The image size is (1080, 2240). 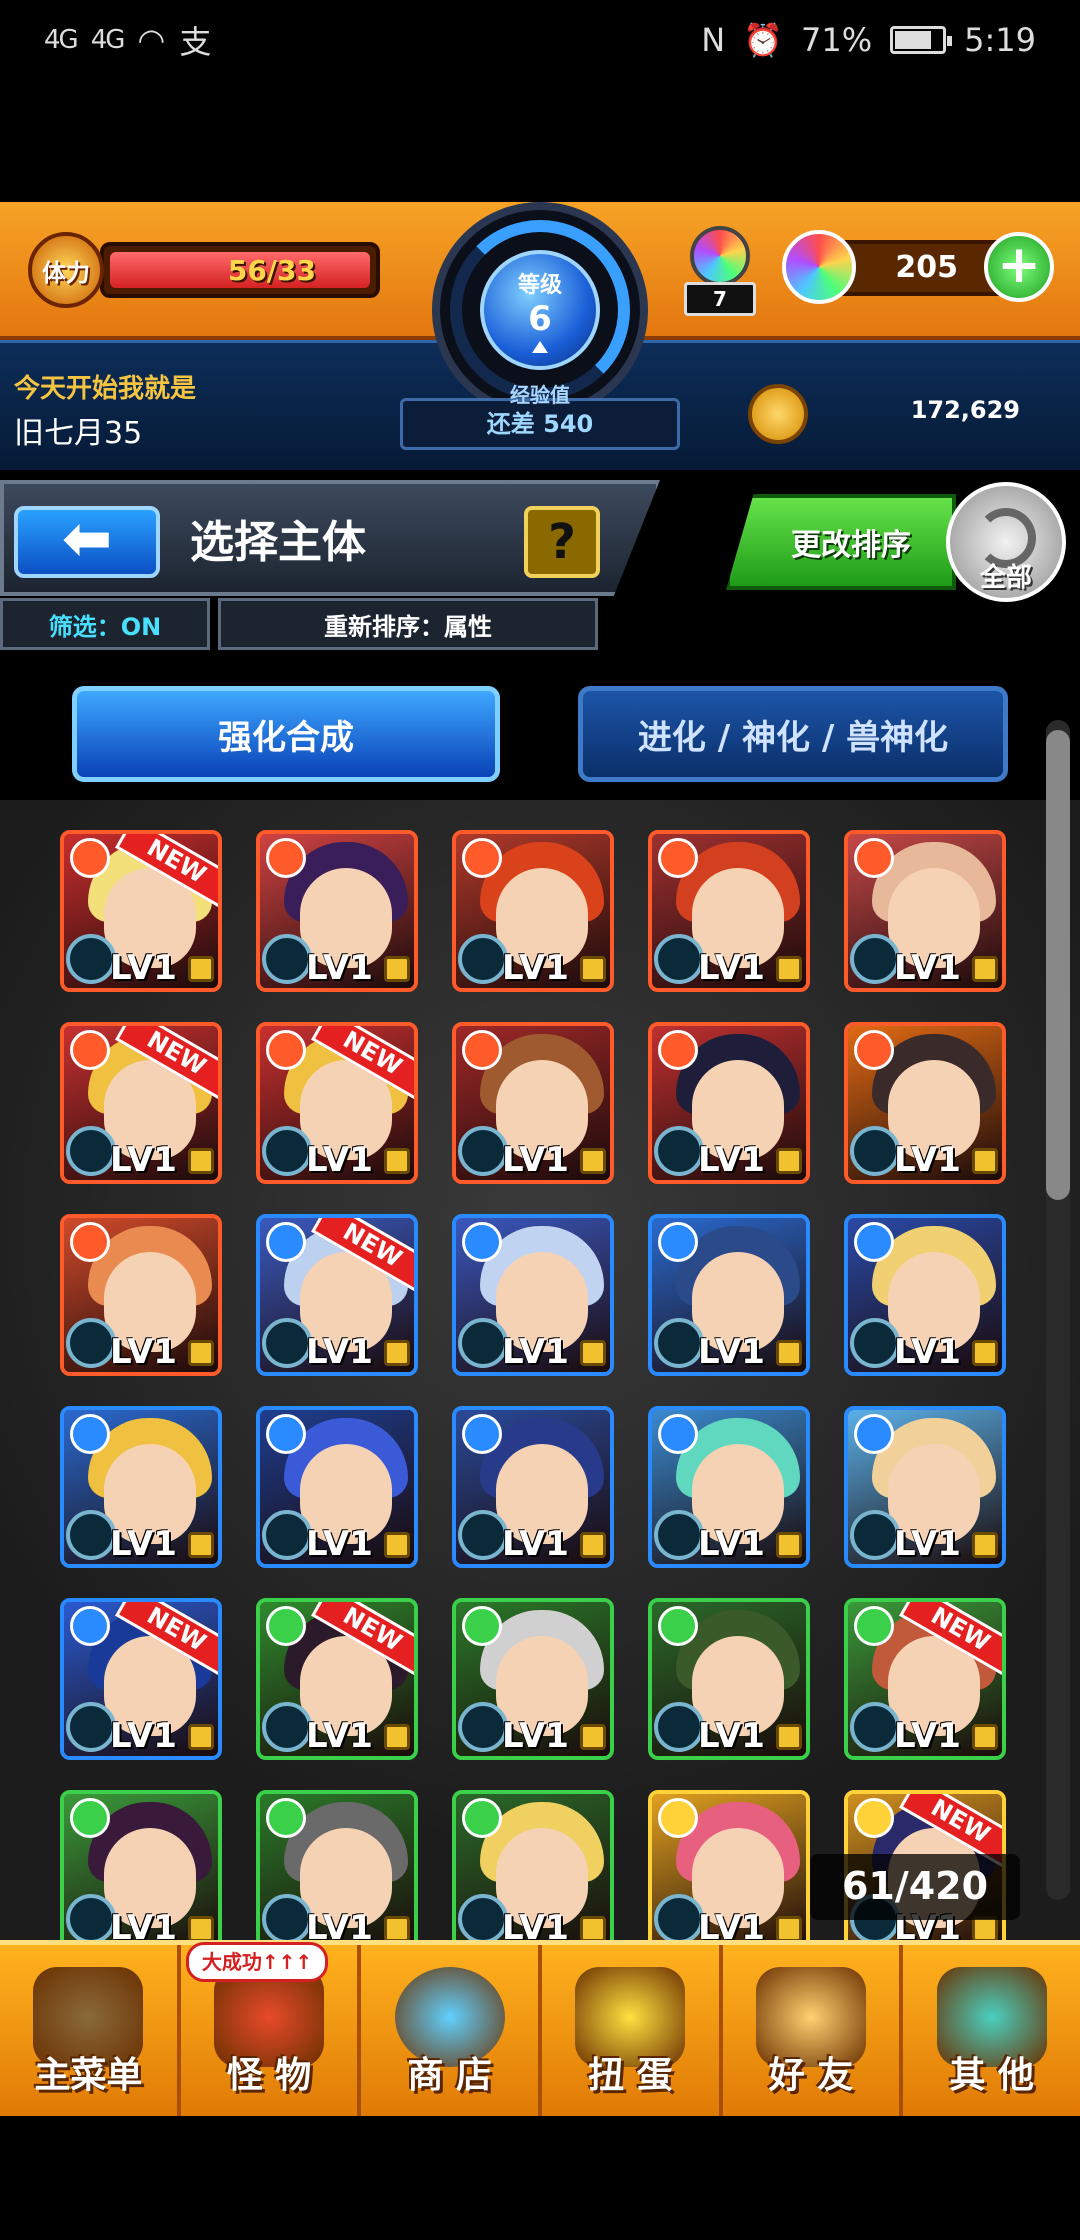 I want to click on all-button: 全部, so click(x=1006, y=542).